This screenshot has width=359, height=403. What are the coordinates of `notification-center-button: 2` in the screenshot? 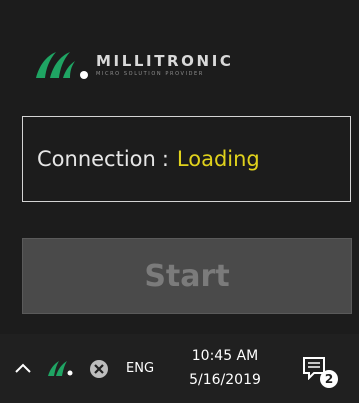 It's located at (320, 371).